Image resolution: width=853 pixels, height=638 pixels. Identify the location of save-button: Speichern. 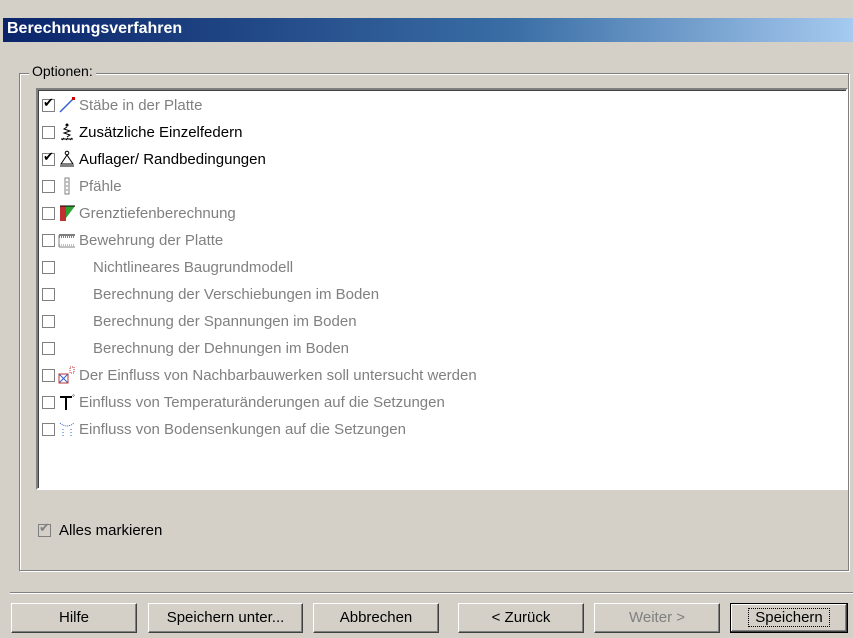
(789, 618).